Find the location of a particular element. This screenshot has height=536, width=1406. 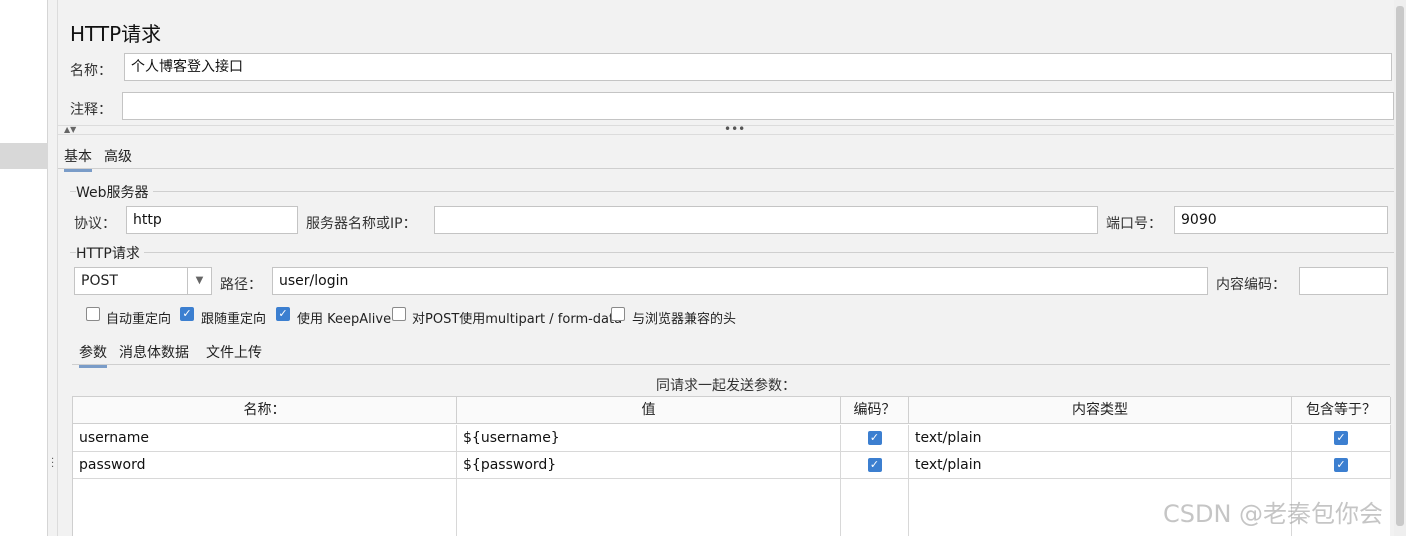

watermark: CSDN @老秦包你会 is located at coordinates (1273, 514).